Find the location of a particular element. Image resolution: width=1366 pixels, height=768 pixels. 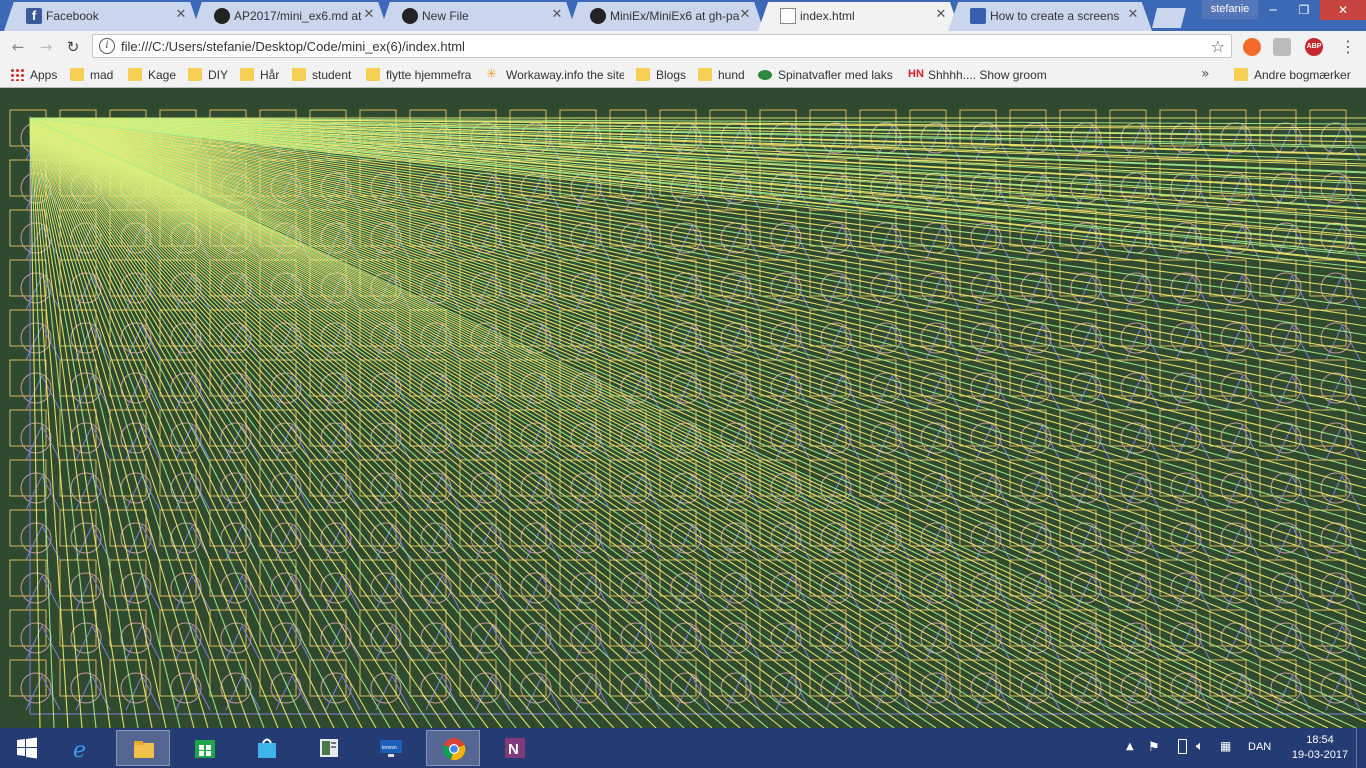

bookmark-mad: mad is located at coordinates (95, 75).